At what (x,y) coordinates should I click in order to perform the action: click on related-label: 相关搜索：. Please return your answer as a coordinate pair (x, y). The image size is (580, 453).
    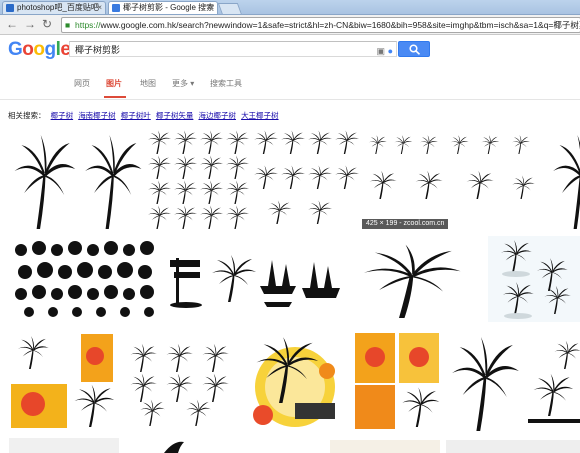
    Looking at the image, I should click on (27, 115).